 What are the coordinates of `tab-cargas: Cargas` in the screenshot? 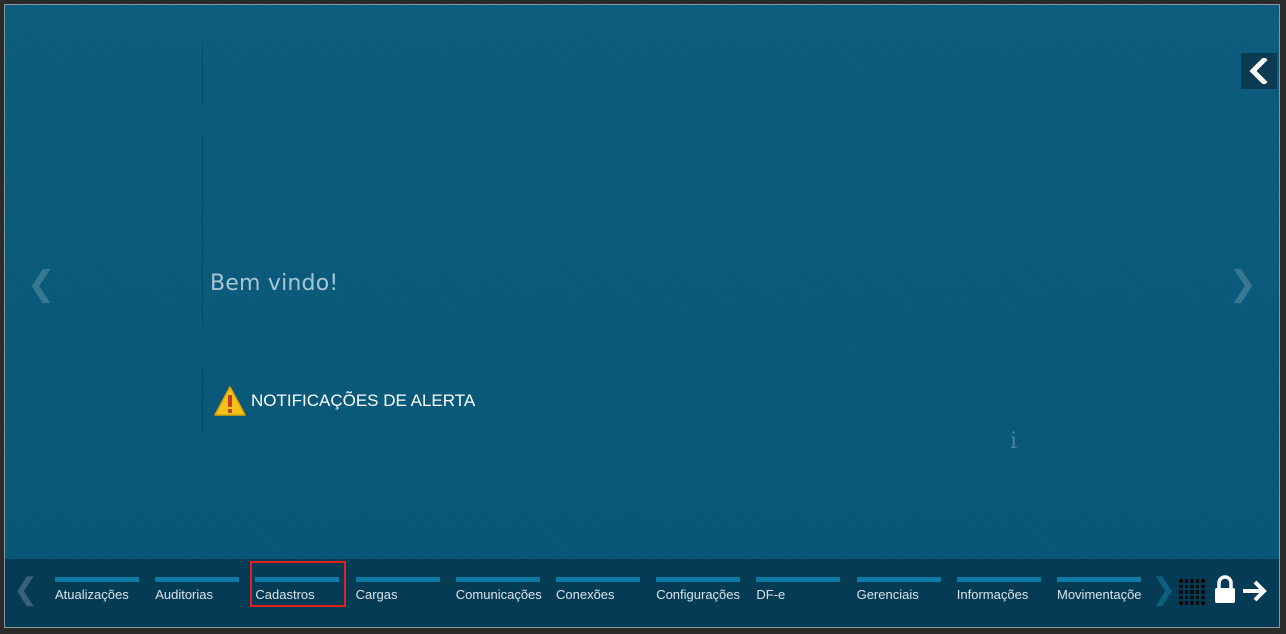 It's located at (397, 594).